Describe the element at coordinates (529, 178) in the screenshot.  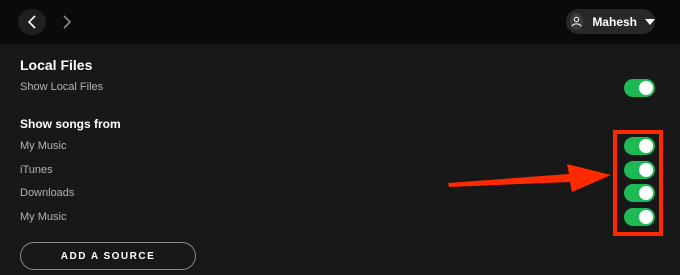
I see `annotation-arrow-icon` at that location.